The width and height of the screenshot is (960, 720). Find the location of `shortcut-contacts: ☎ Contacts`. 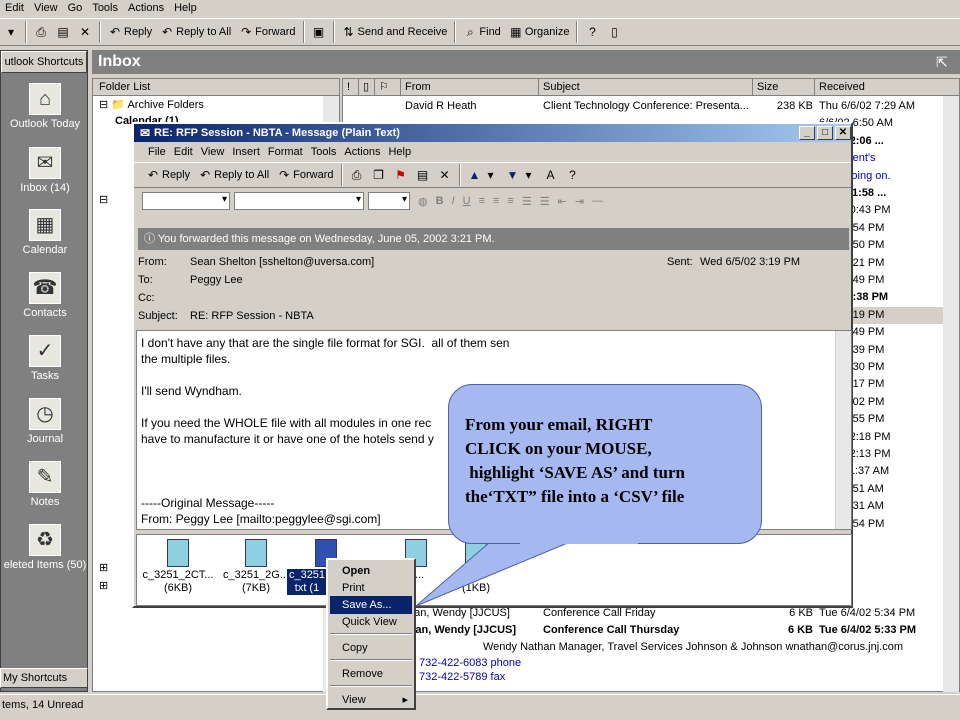

shortcut-contacts: ☎ Contacts is located at coordinates (45, 295).